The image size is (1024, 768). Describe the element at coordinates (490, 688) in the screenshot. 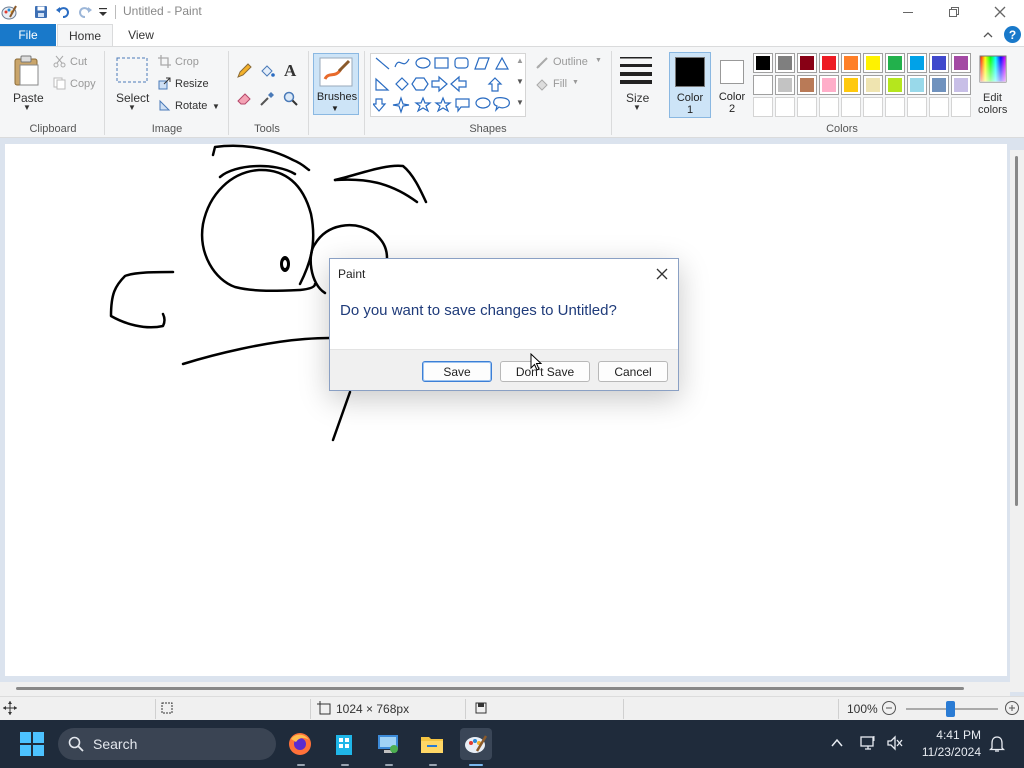

I see `horizontal-scroll-thumb` at that location.